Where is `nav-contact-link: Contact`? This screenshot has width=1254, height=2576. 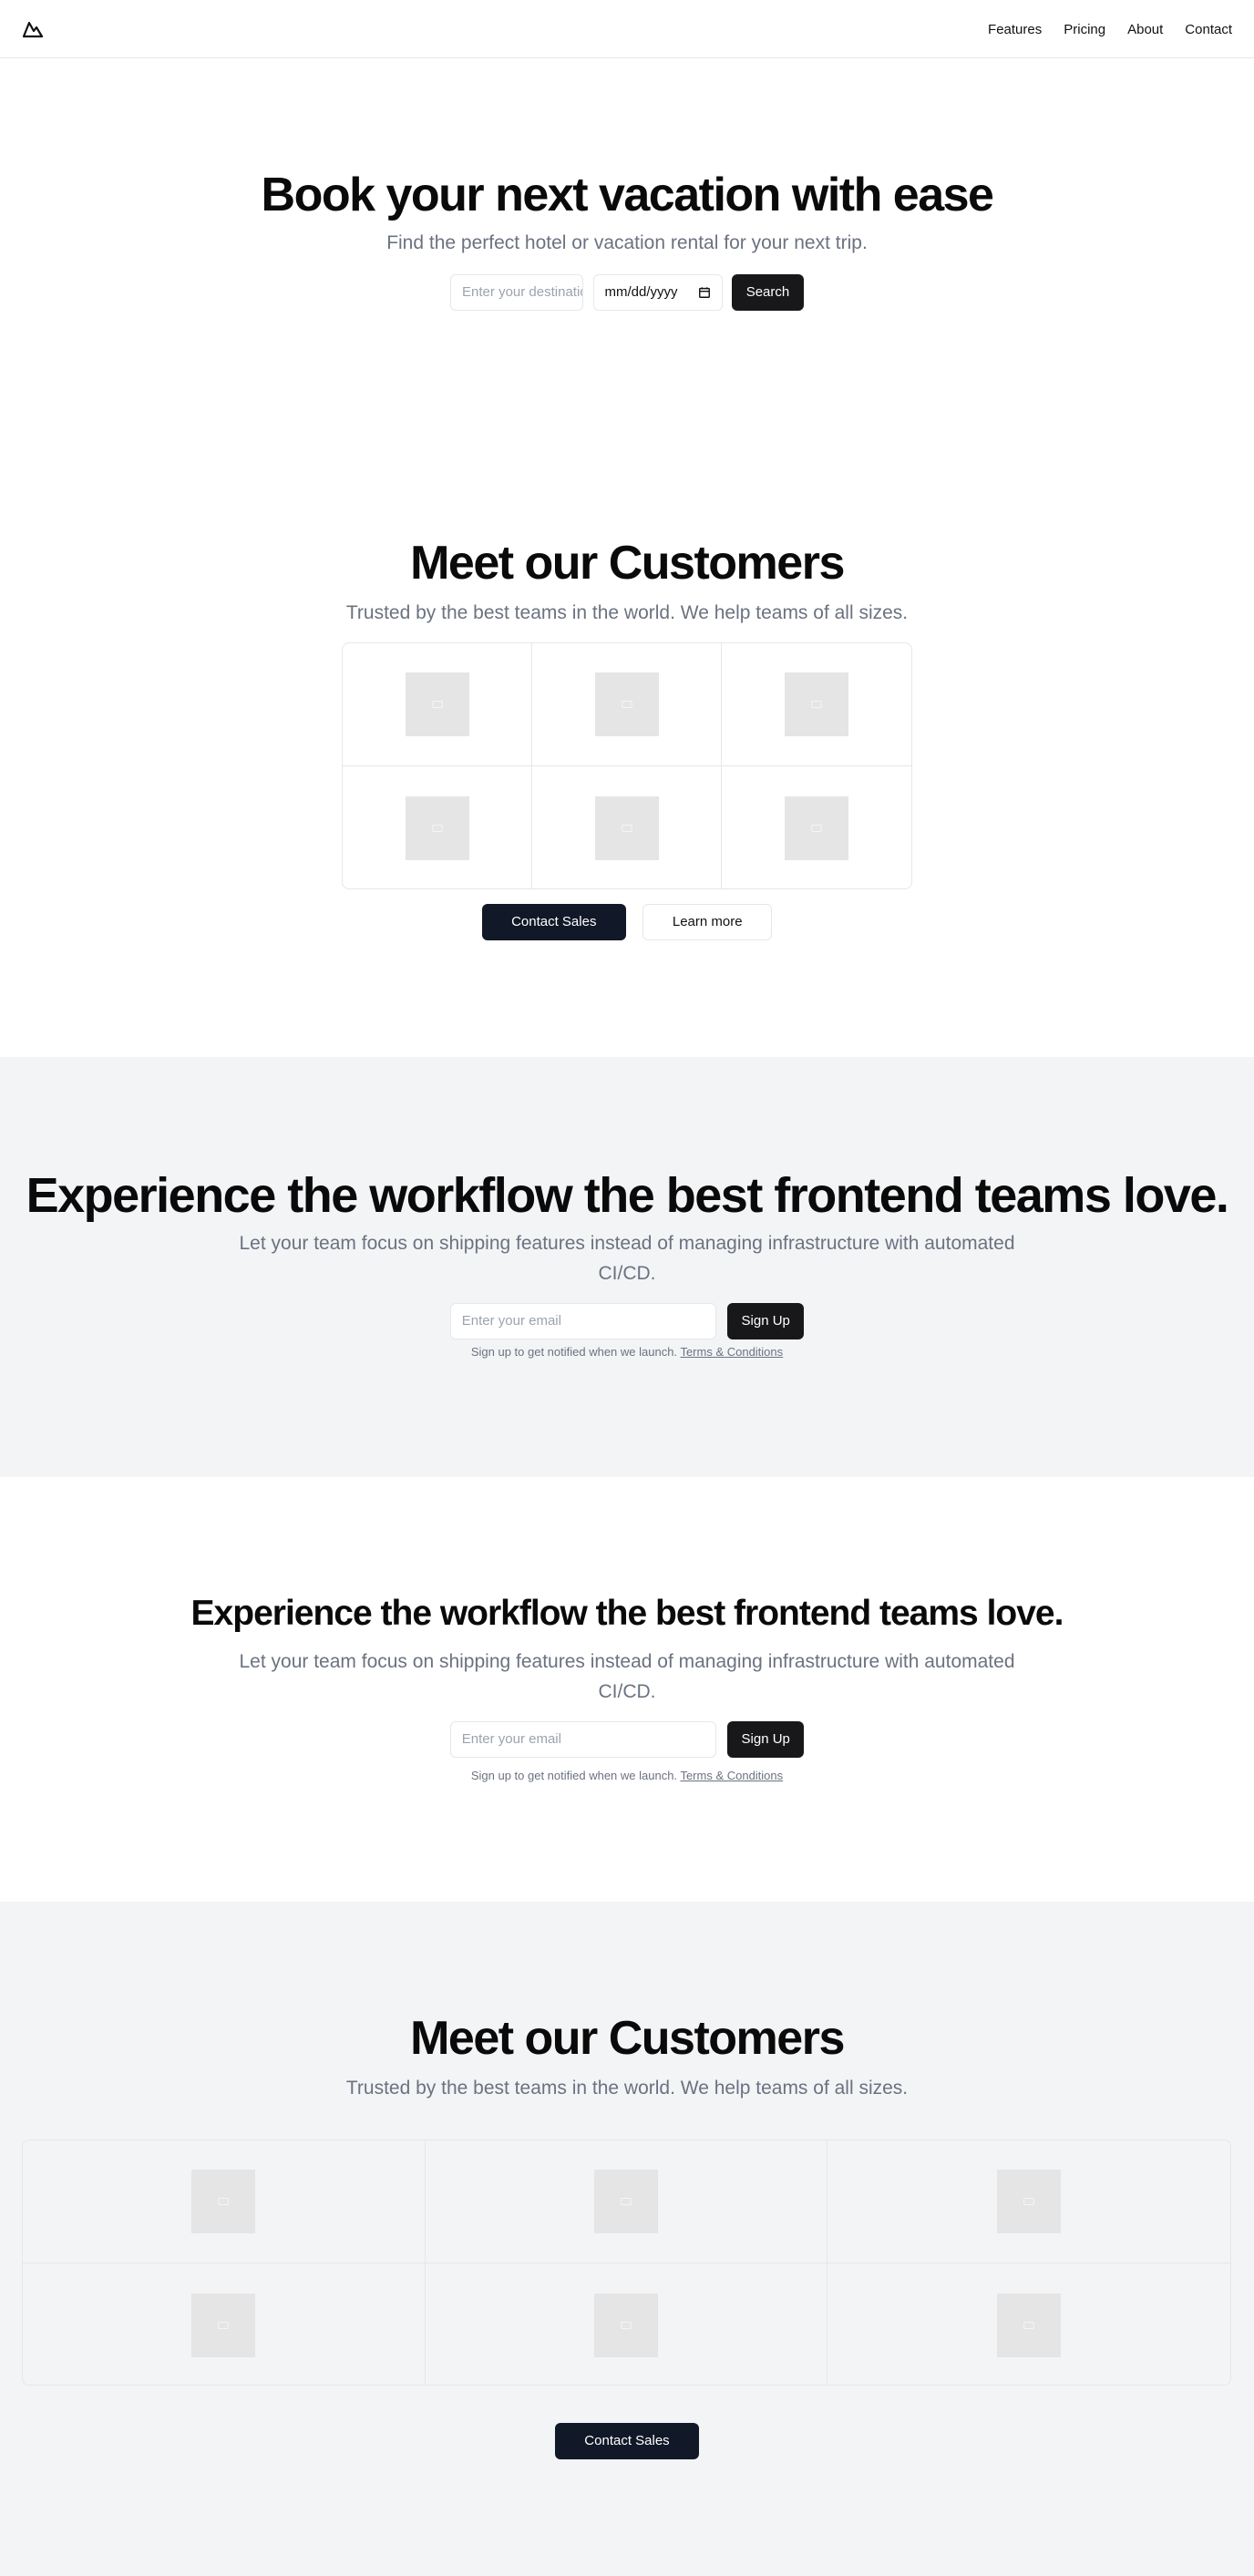
nav-contact-link: Contact is located at coordinates (1208, 30).